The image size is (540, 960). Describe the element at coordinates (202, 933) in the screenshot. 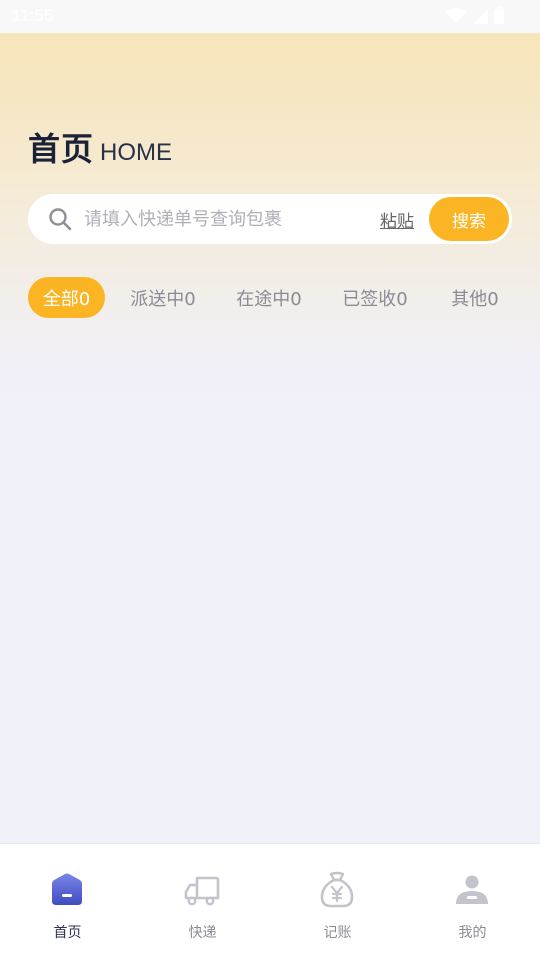

I see `nav-label-express: 快递` at that location.